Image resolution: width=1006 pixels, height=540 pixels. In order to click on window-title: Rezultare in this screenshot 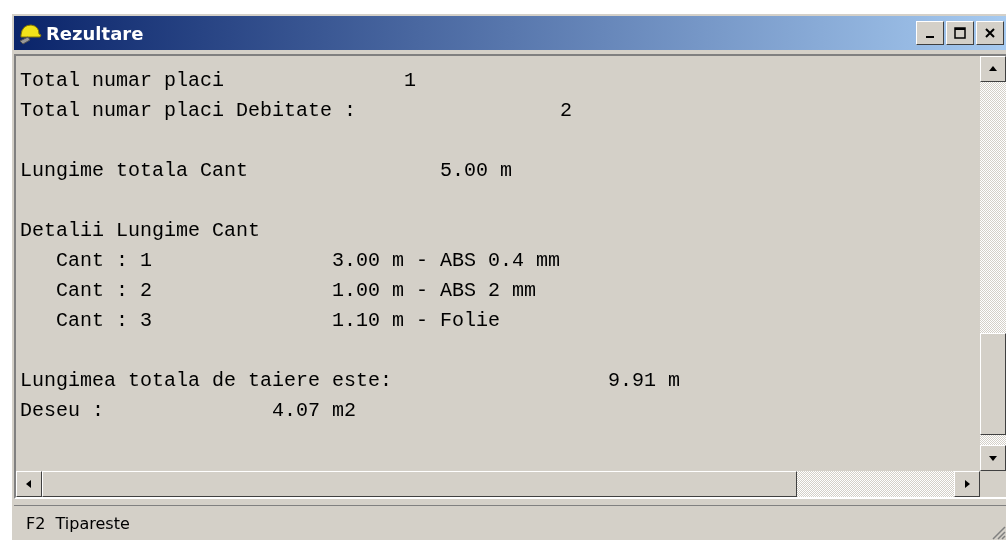, I will do `click(95, 33)`.